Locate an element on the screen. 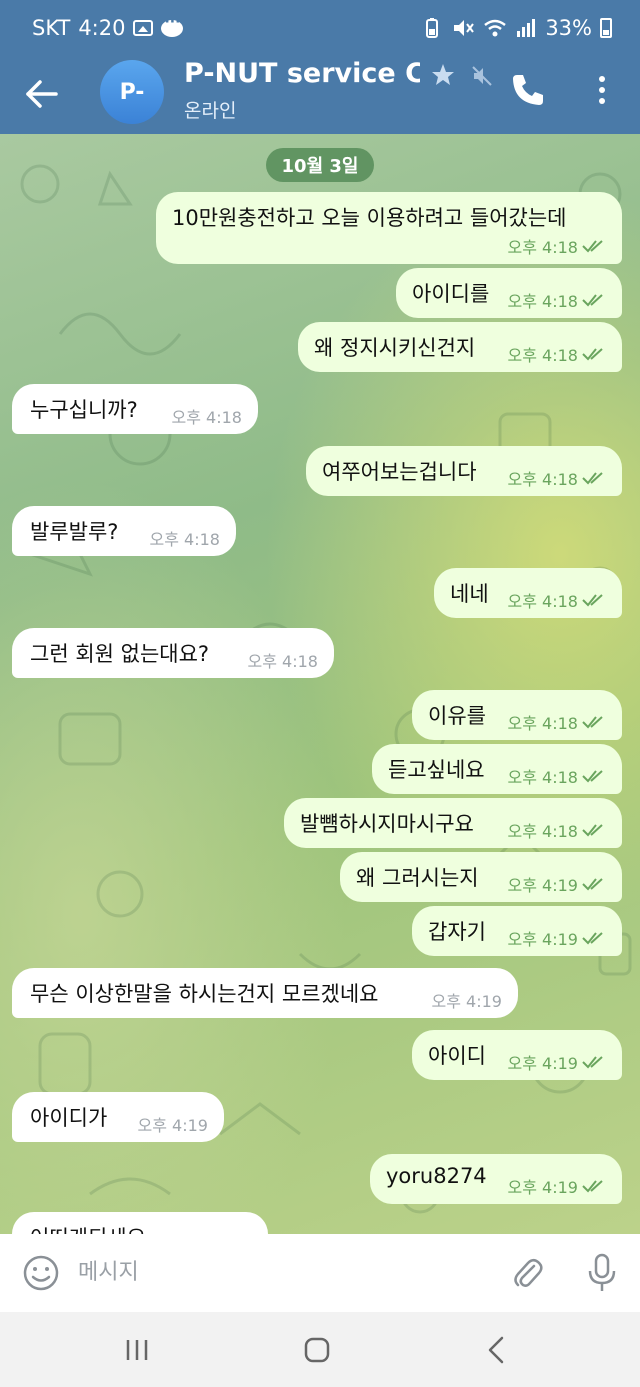 The image size is (640, 1387). mic-icon is located at coordinates (602, 1273).